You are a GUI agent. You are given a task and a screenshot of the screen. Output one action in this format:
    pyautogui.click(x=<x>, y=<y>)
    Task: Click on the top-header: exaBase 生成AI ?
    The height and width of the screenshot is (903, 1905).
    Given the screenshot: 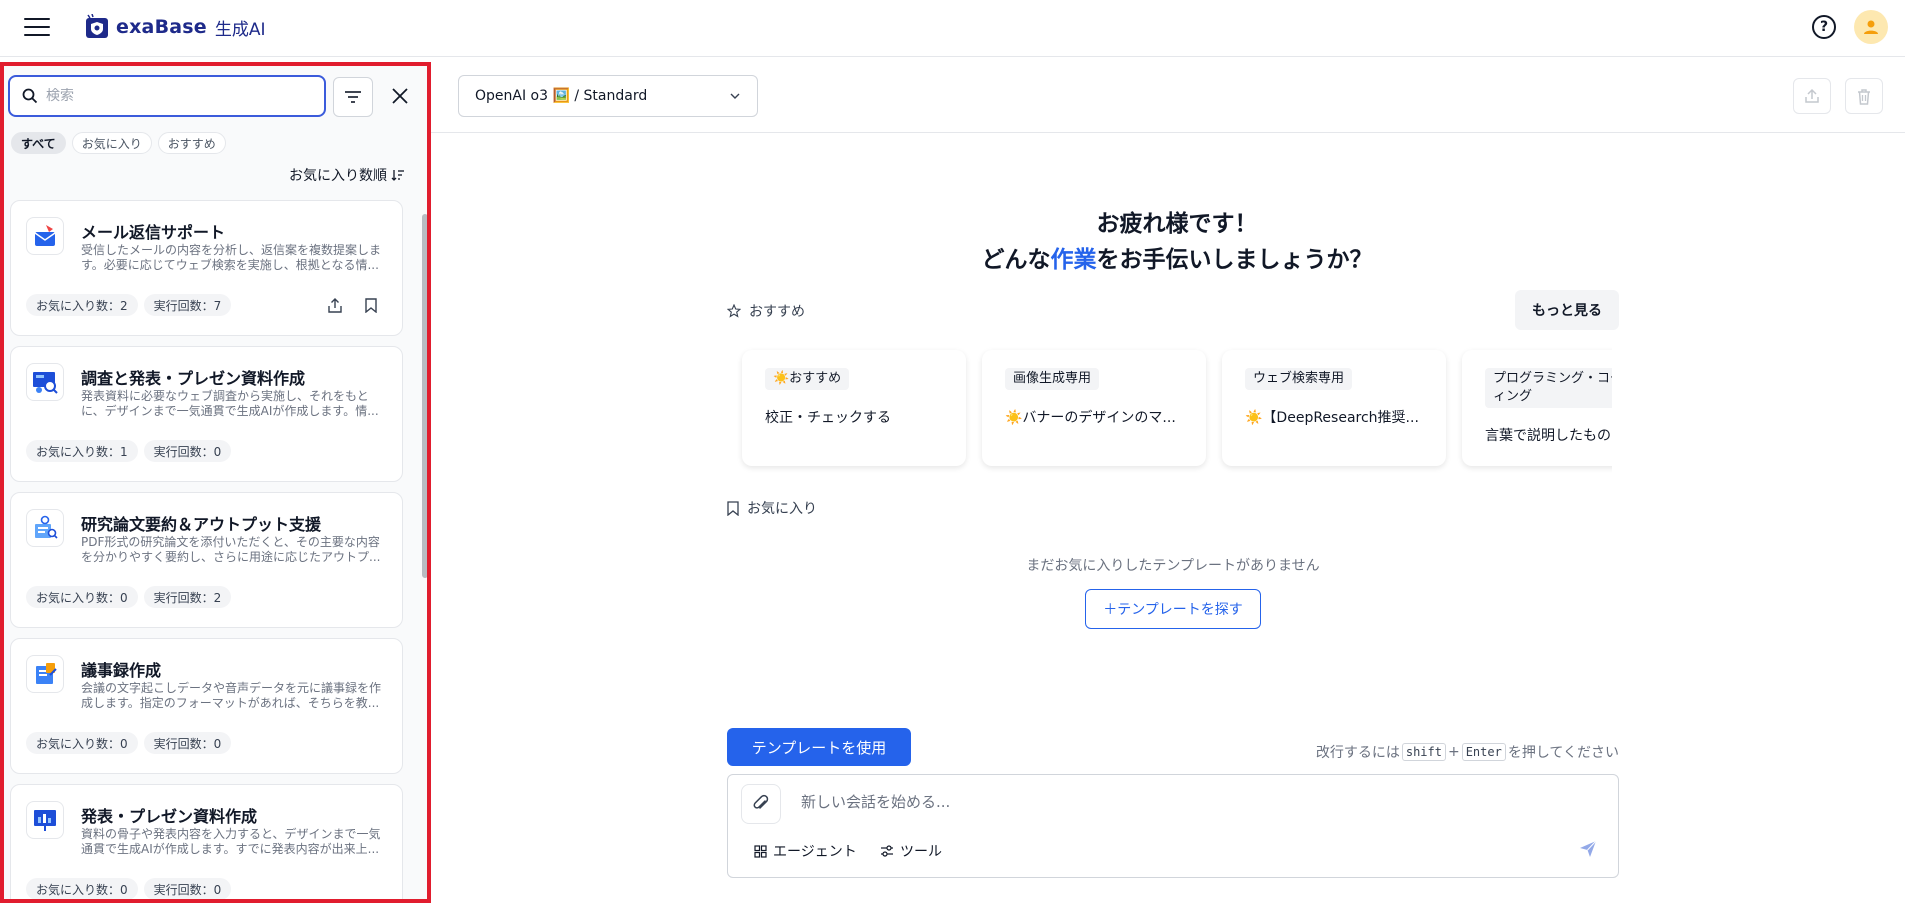 What is the action you would take?
    pyautogui.click(x=952, y=28)
    